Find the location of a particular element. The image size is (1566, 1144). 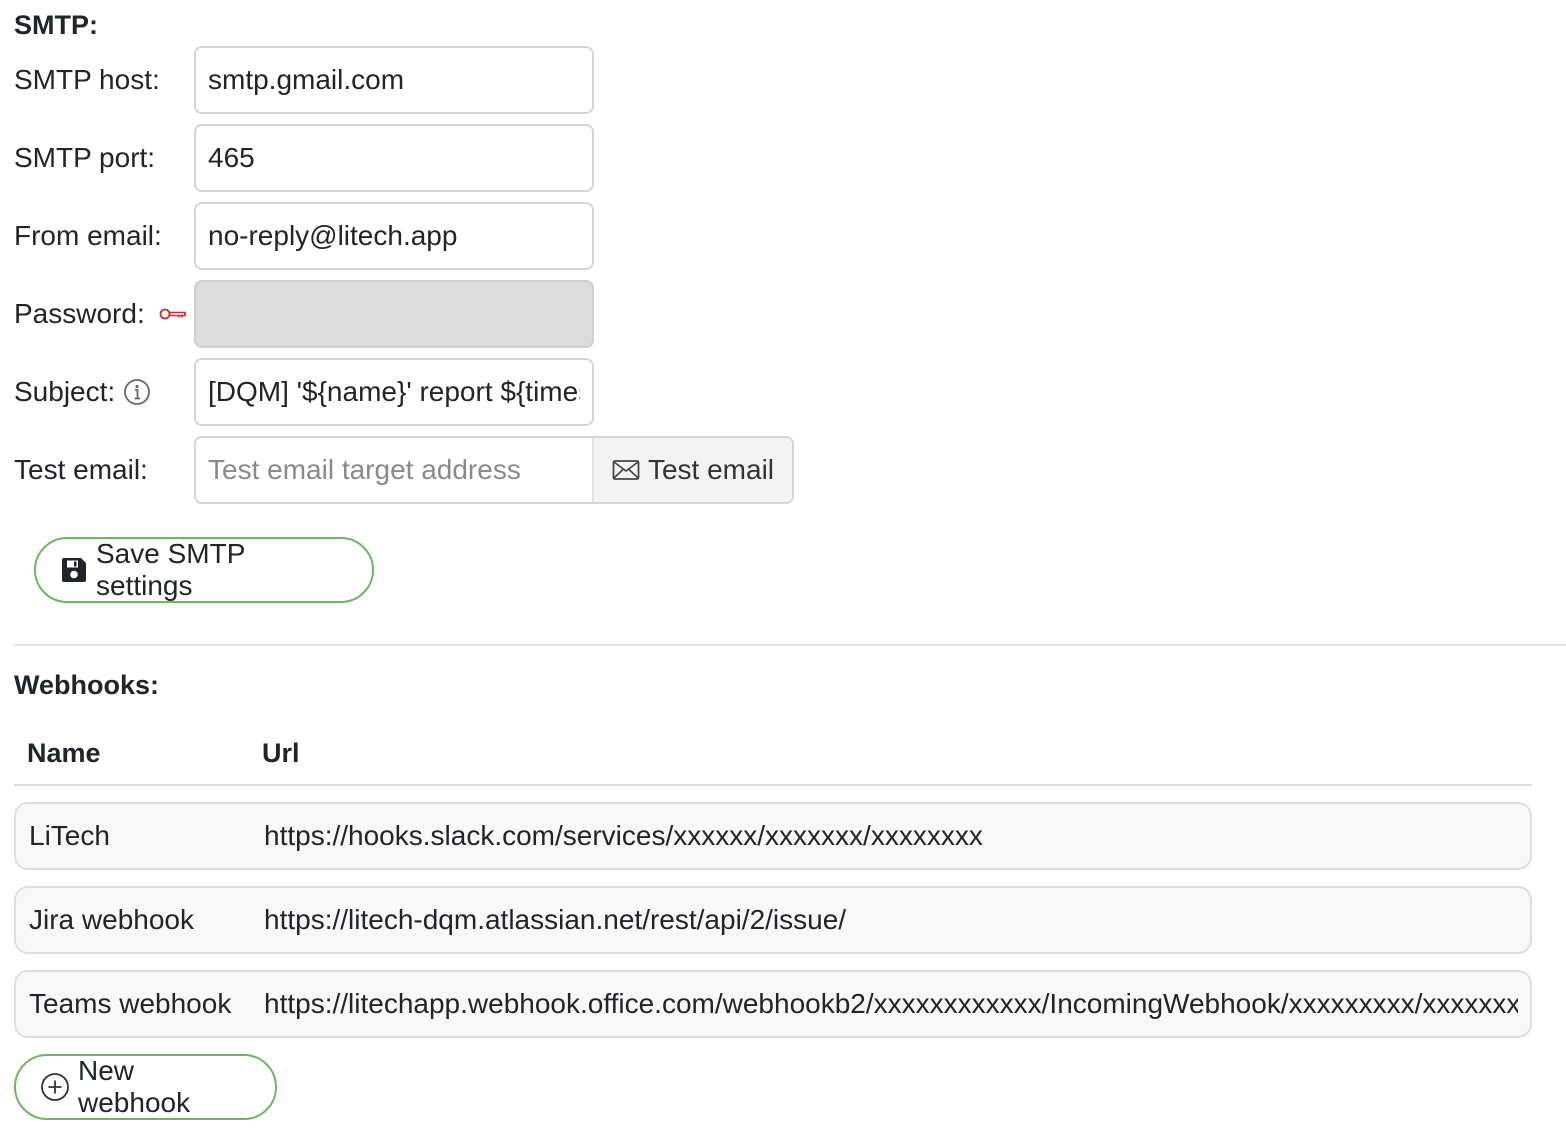

test-email-button-label: Test email is located at coordinates (711, 469).